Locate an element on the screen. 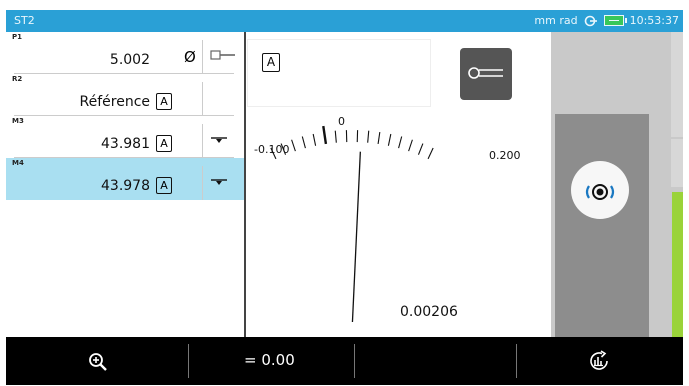 The image size is (689, 386). bore-gauge-icon is located at coordinates (600, 192).